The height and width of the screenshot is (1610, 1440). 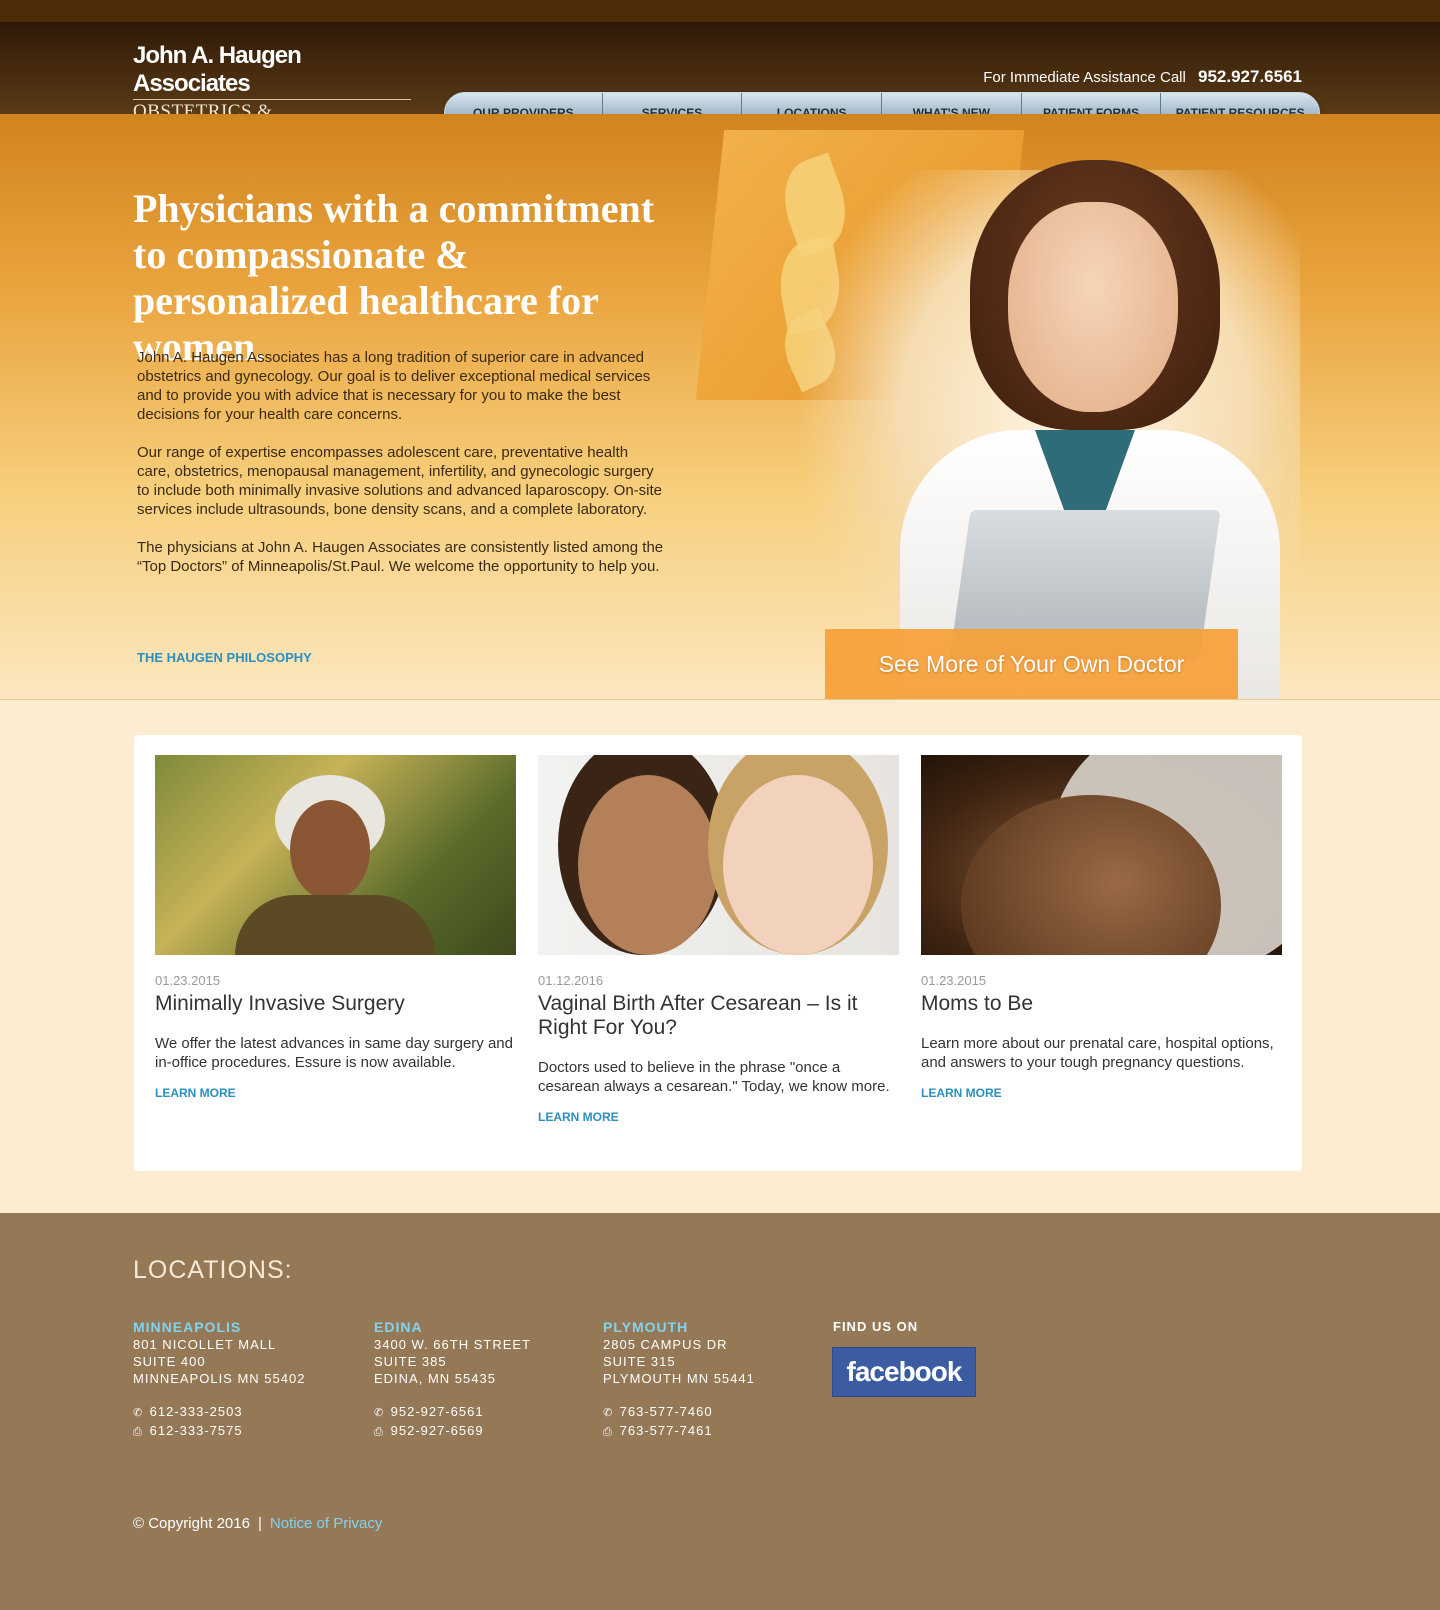 What do you see at coordinates (224, 657) in the screenshot?
I see `philosophy-link: THE HAUGEN PHILOSOPHY` at bounding box center [224, 657].